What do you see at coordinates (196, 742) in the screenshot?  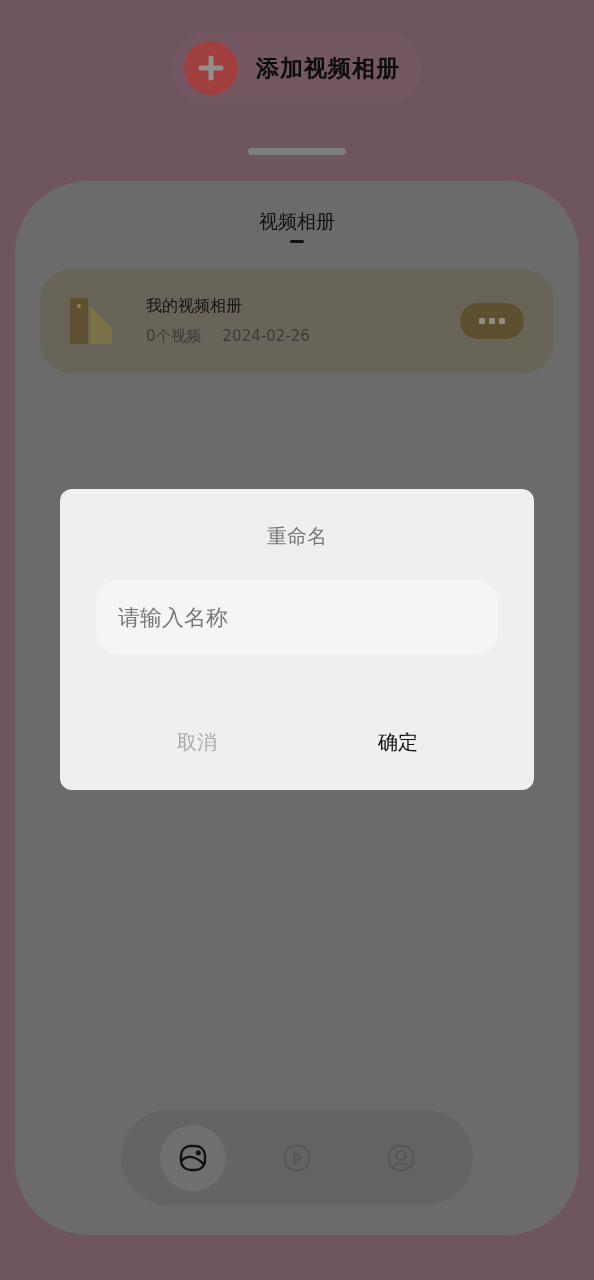 I see `cancel-button: 取消` at bounding box center [196, 742].